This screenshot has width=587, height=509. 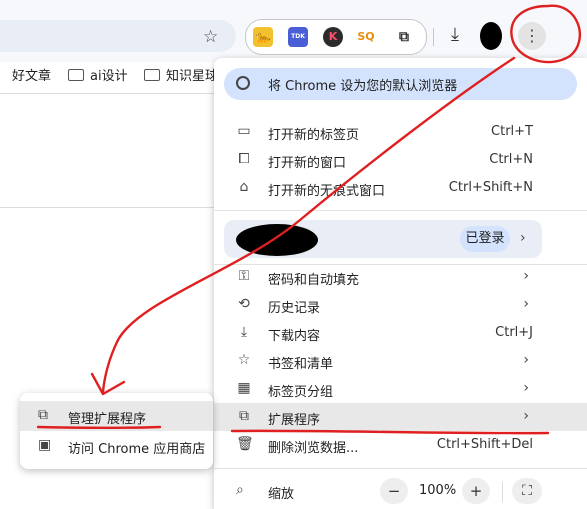 I want to click on bookmark-folder: 知识星球, so click(x=181, y=74).